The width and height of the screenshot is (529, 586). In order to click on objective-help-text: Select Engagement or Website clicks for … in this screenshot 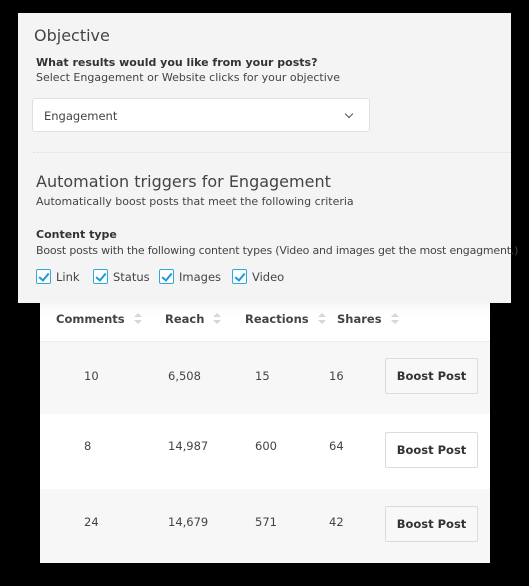, I will do `click(188, 77)`.